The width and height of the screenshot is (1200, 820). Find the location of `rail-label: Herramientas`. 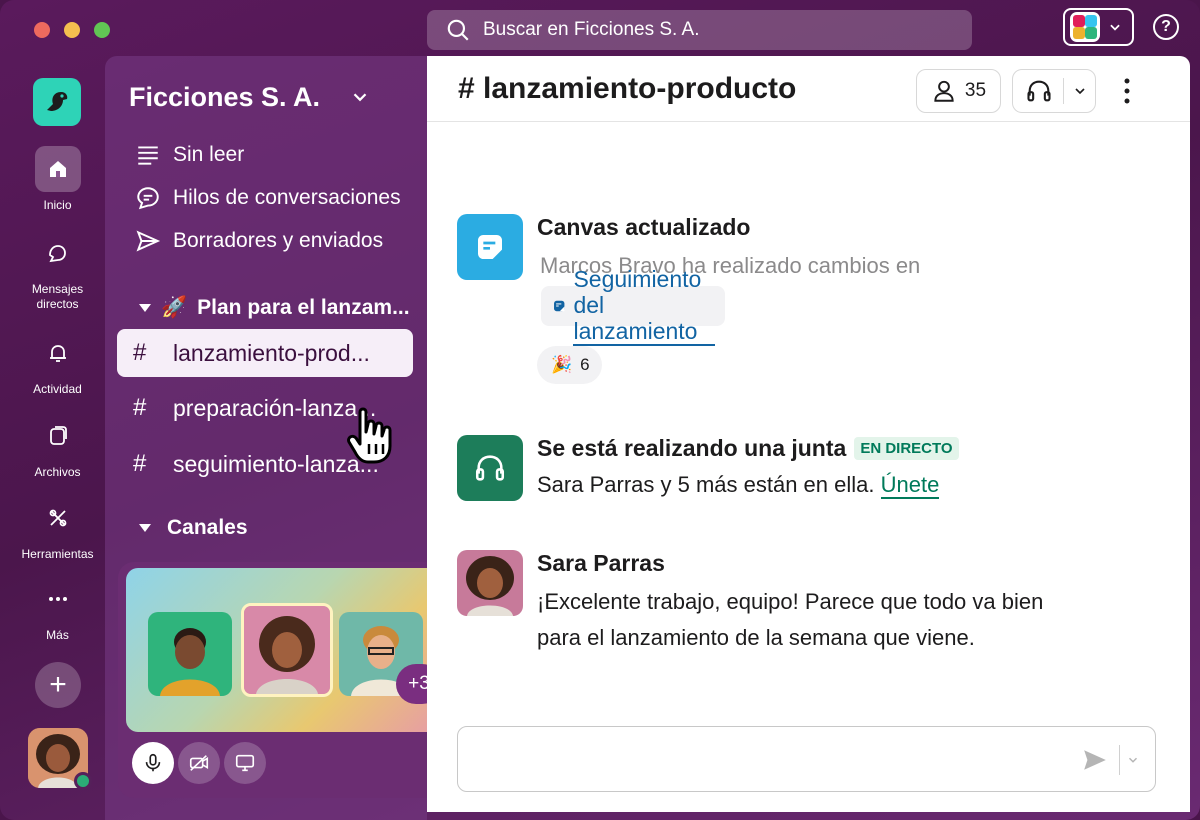

rail-label: Herramientas is located at coordinates (57, 554).